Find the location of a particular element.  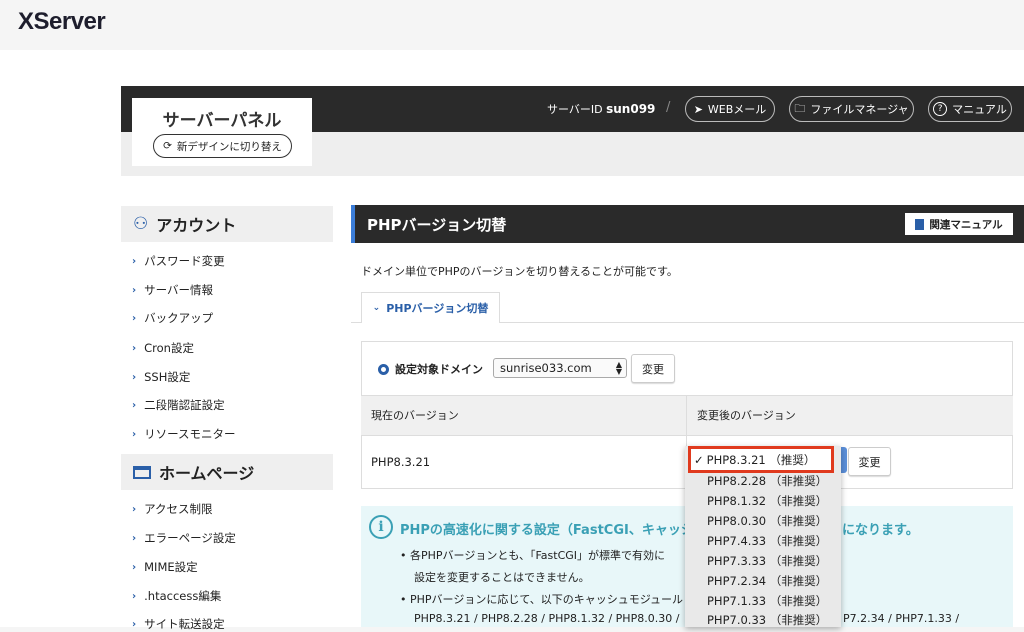

file-manager-button: 🗀 ファイルマネージャ is located at coordinates (851, 109).